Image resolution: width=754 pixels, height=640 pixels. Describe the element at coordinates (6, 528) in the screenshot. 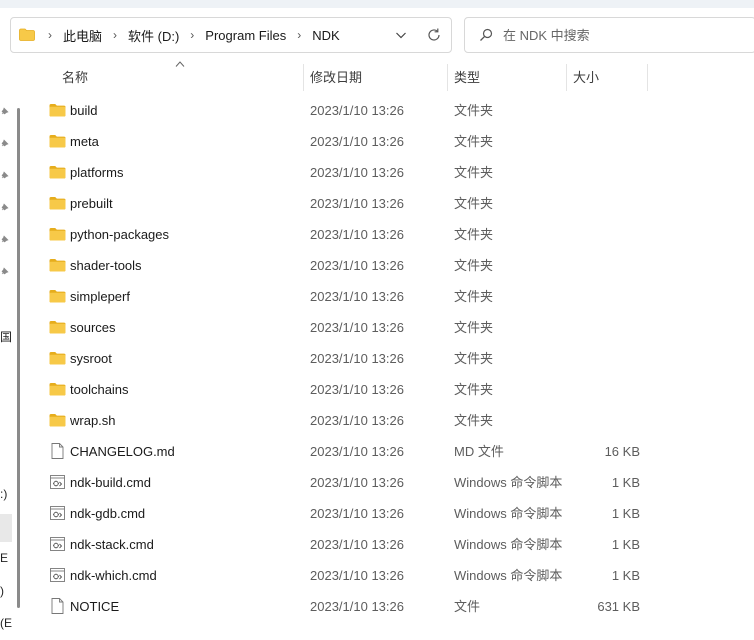

I see `nav-item-selected` at that location.